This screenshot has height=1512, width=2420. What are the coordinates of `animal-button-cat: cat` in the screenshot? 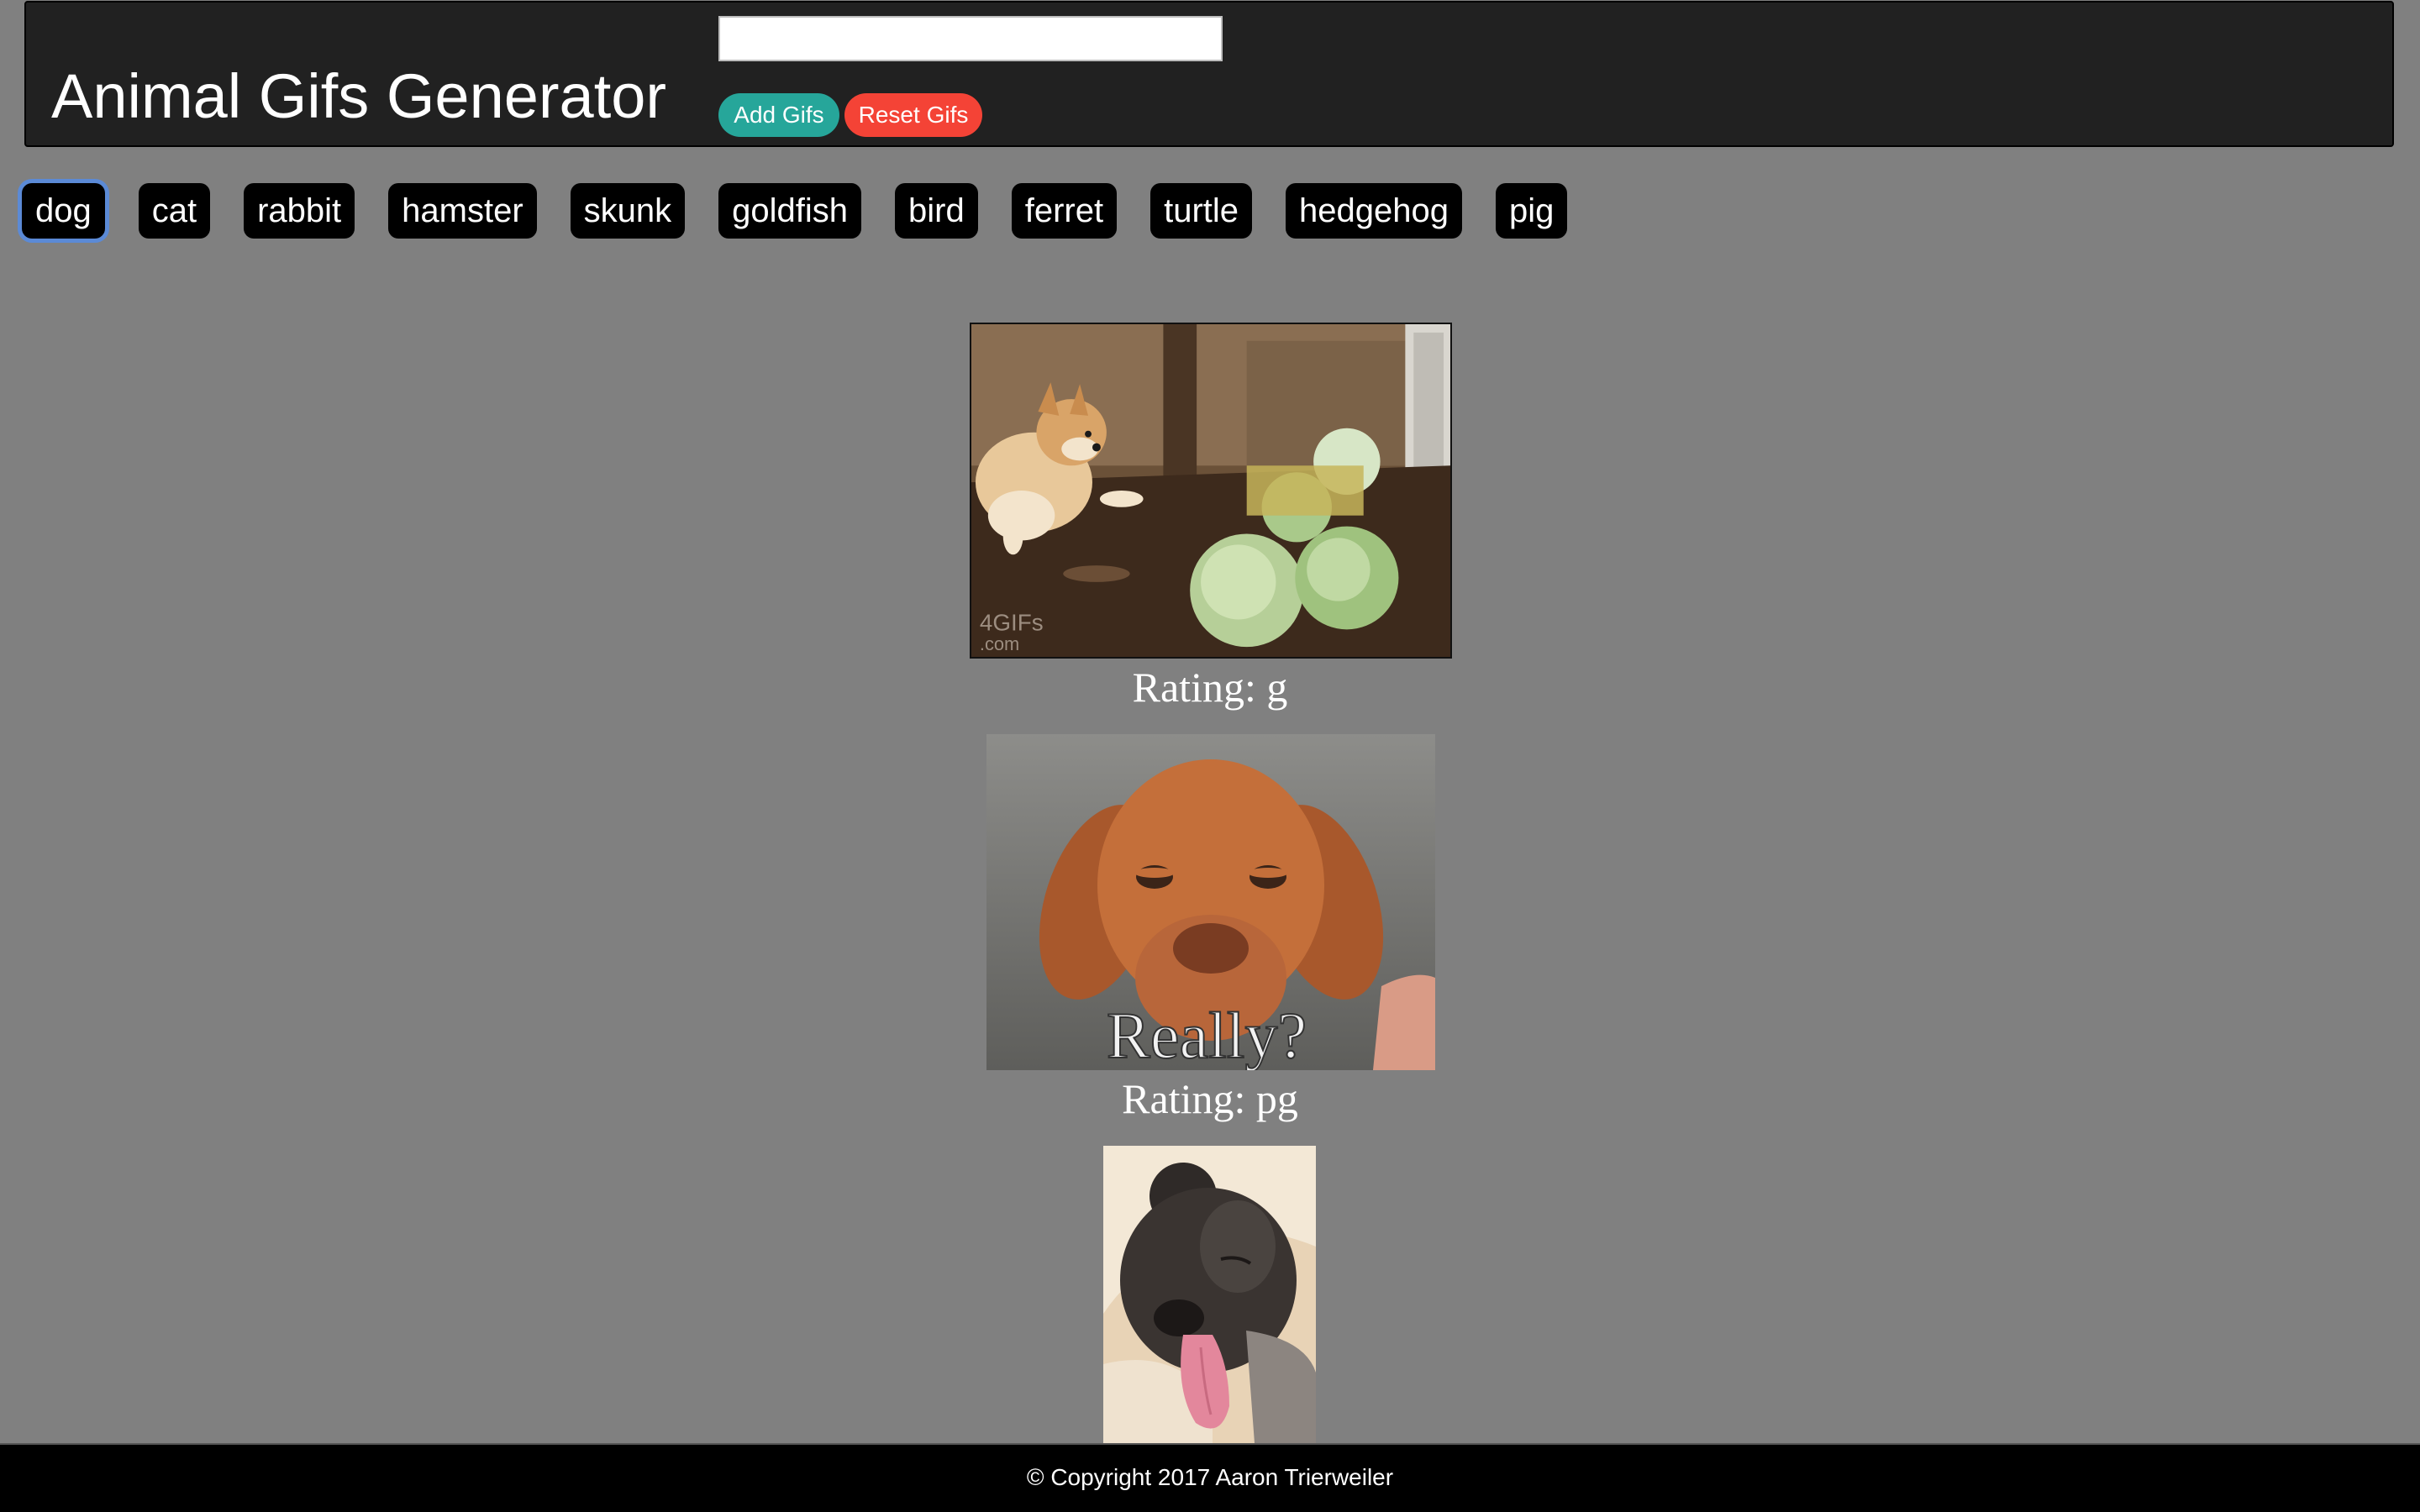 It's located at (174, 211).